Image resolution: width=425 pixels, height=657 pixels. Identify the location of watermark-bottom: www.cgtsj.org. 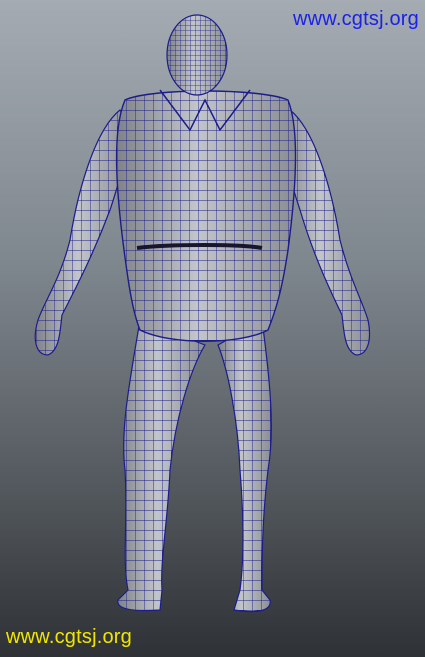
(69, 637).